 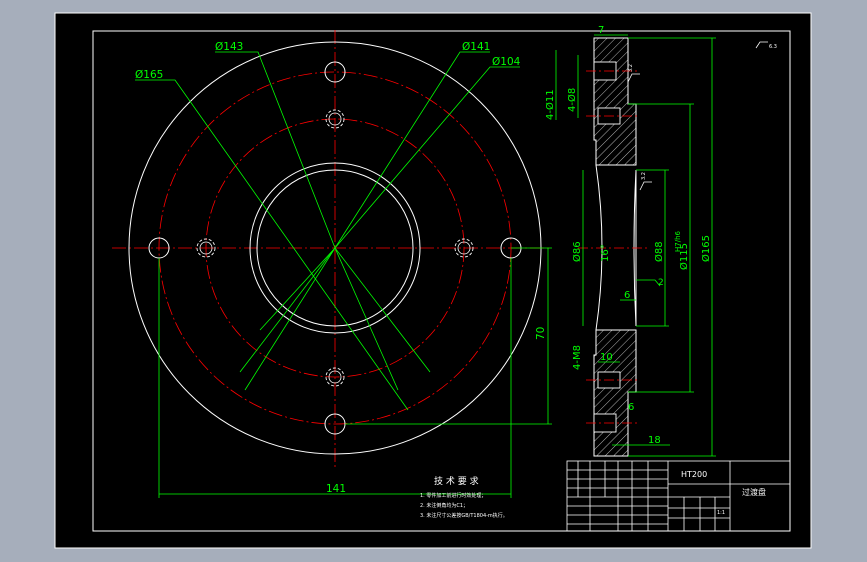 What do you see at coordinates (453, 495) in the screenshot?
I see `notes-line-1: 1. 零件加工前进行时效处理；` at bounding box center [453, 495].